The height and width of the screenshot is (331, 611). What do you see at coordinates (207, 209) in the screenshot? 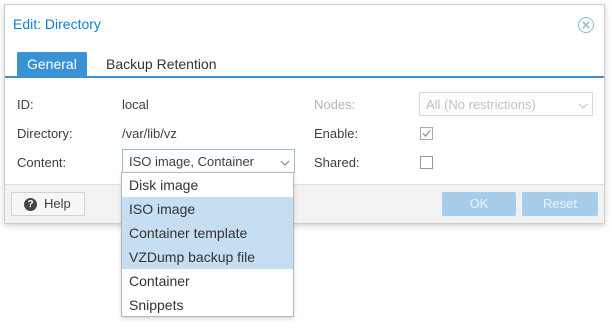
I see `content-option-iso-image: ISO image` at bounding box center [207, 209].